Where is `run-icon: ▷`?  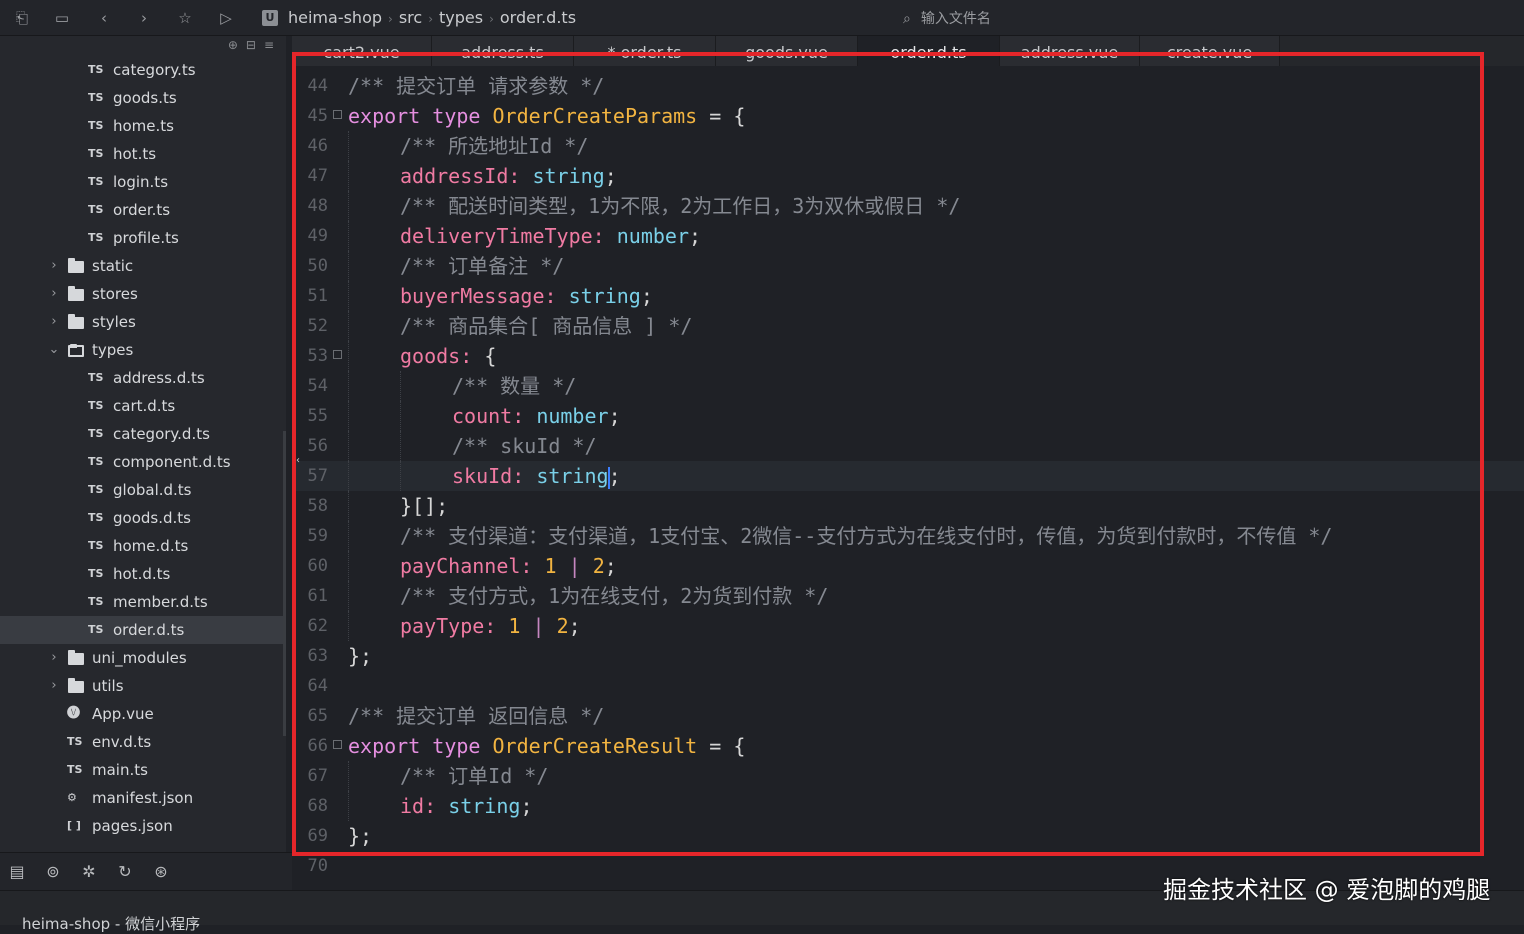 run-icon: ▷ is located at coordinates (226, 18).